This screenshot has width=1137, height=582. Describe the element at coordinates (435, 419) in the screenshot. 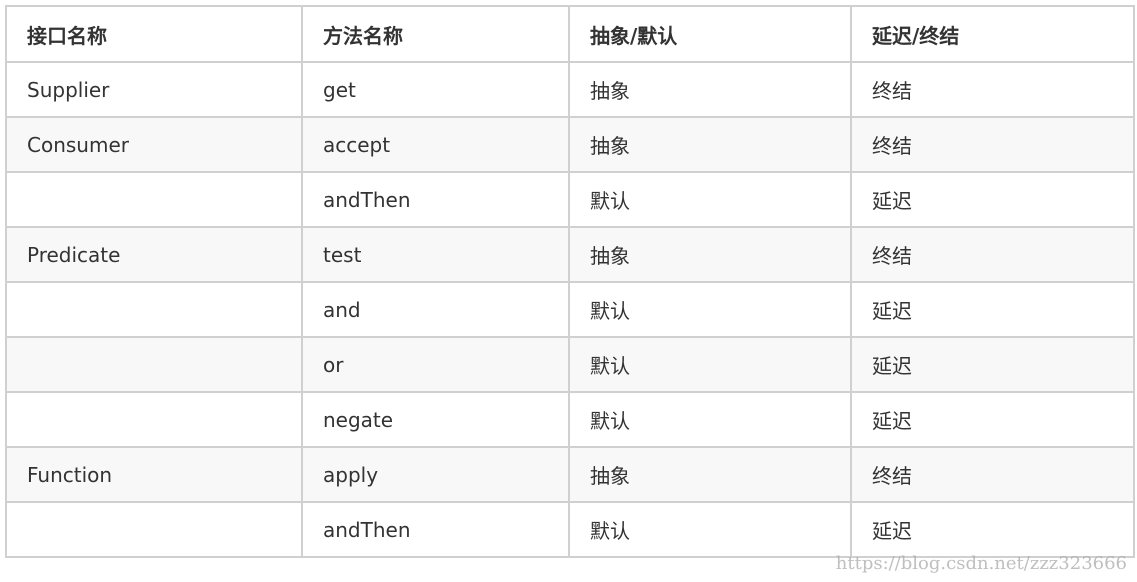

I see `cell-method: negate` at that location.